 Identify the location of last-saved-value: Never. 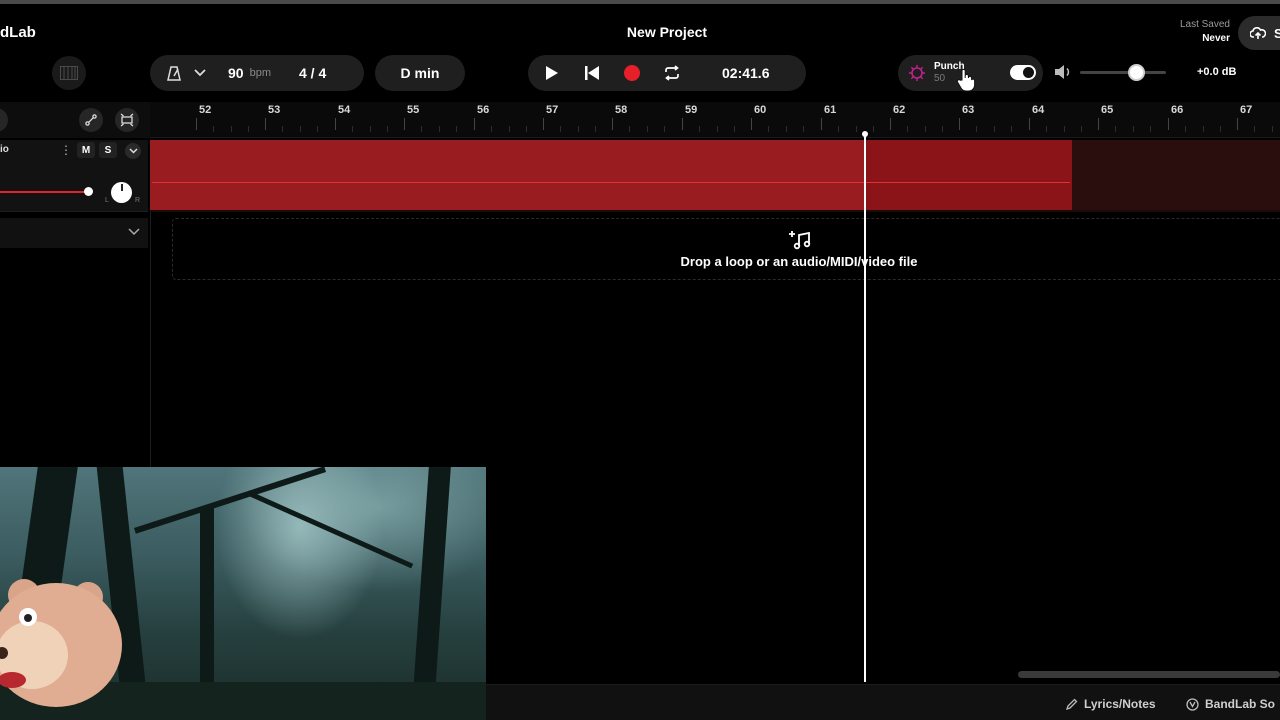
(1216, 38).